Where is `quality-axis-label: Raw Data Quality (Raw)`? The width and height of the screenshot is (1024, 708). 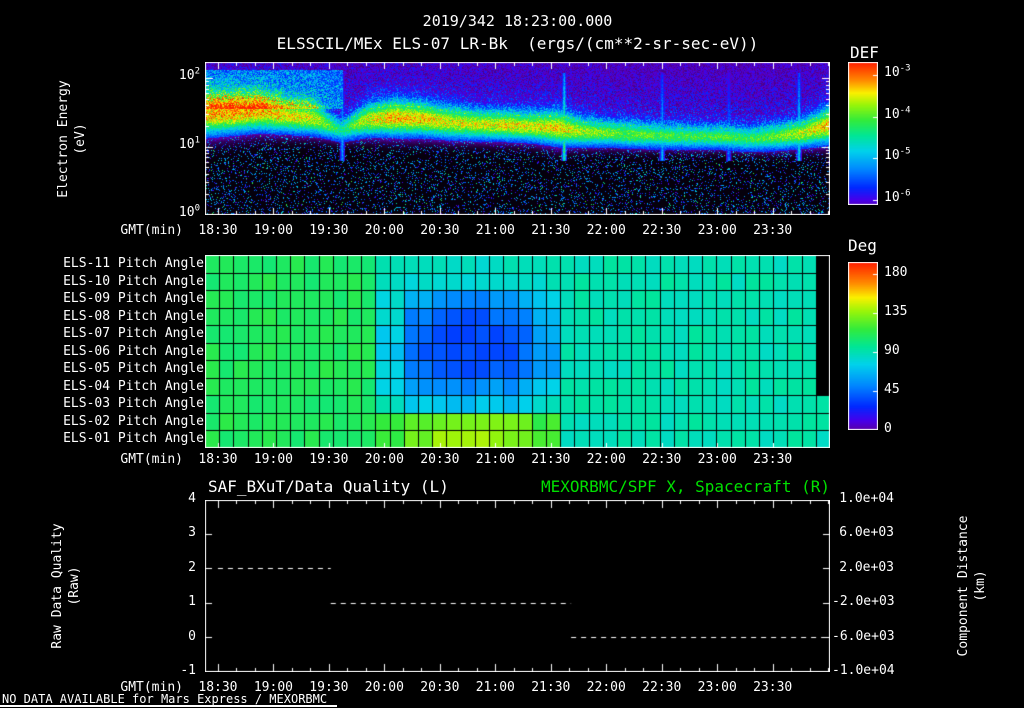 quality-axis-label: Raw Data Quality (Raw) is located at coordinates (66, 585).